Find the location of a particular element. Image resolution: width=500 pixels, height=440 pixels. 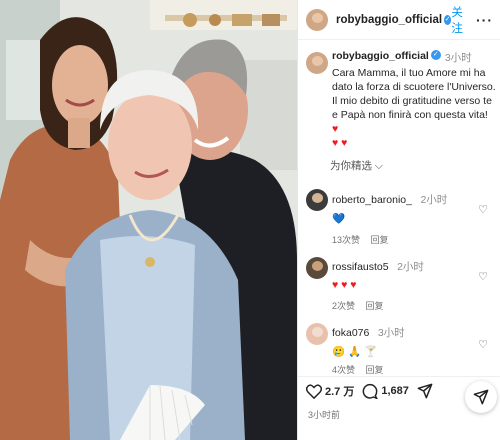

caption-username: robybaggio_official is located at coordinates (380, 57).